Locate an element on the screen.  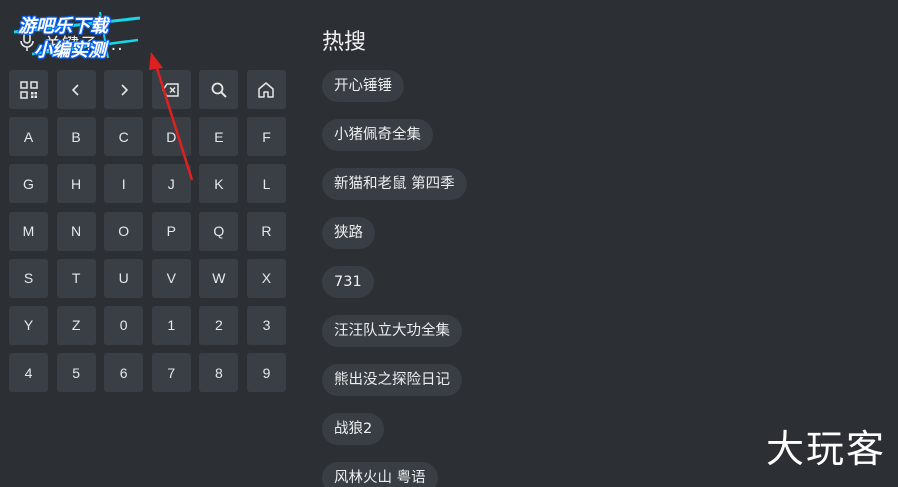
hot-search-item: 战狼2 is located at coordinates (353, 429).